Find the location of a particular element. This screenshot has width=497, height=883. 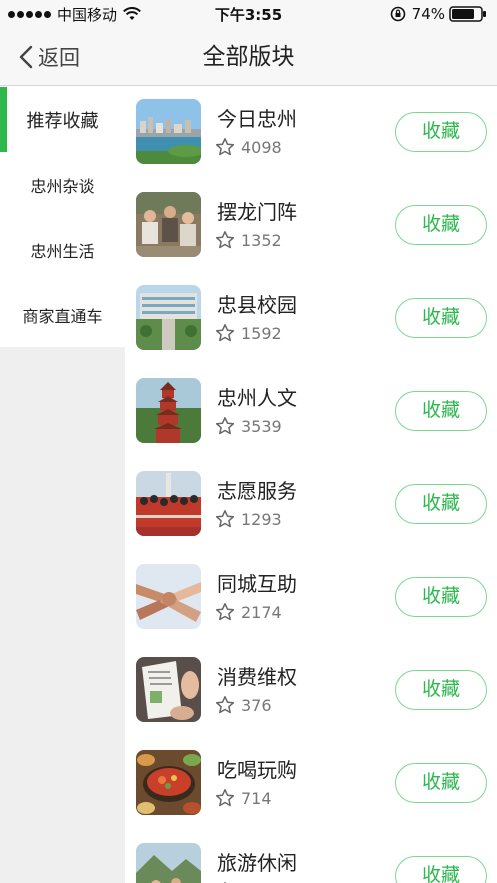

travel-photo-icon is located at coordinates (168, 863).